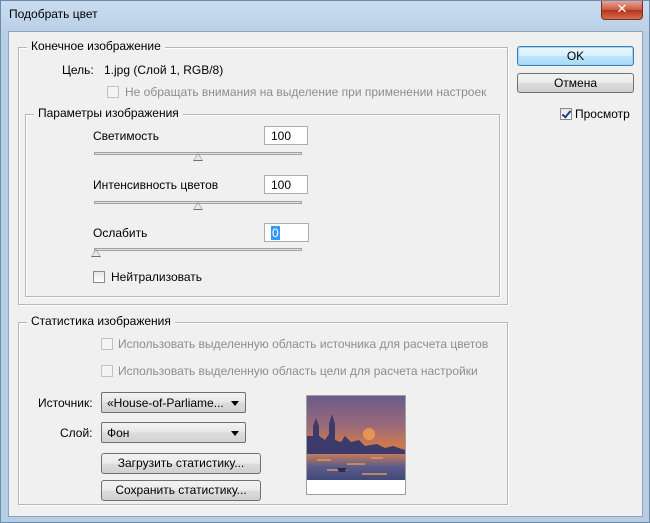 The image size is (650, 523). I want to click on luminance-slider-thumb, so click(198, 157).